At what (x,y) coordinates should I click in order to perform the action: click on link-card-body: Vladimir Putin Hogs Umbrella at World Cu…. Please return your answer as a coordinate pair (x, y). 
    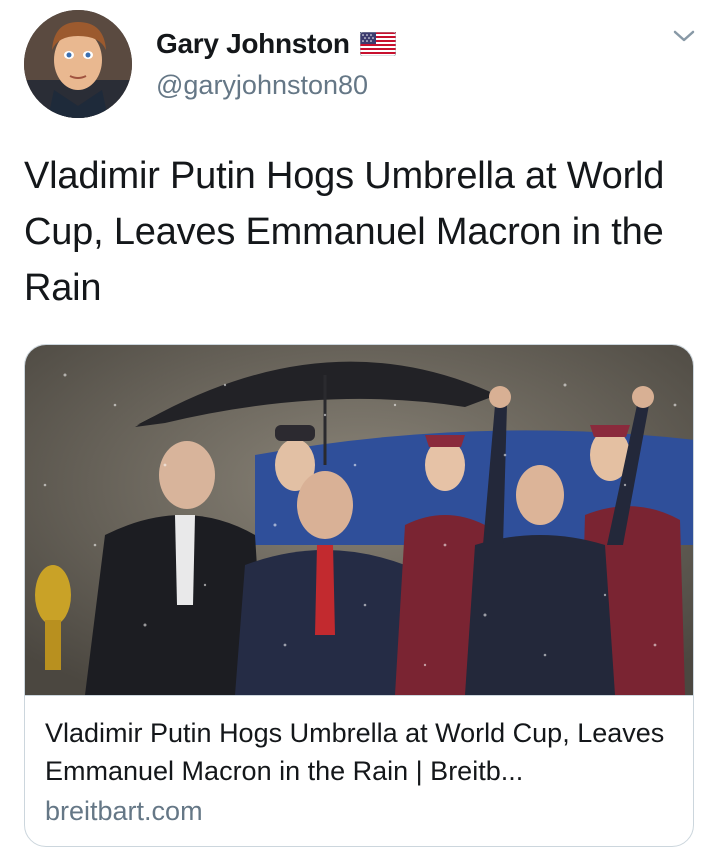
    Looking at the image, I should click on (359, 762).